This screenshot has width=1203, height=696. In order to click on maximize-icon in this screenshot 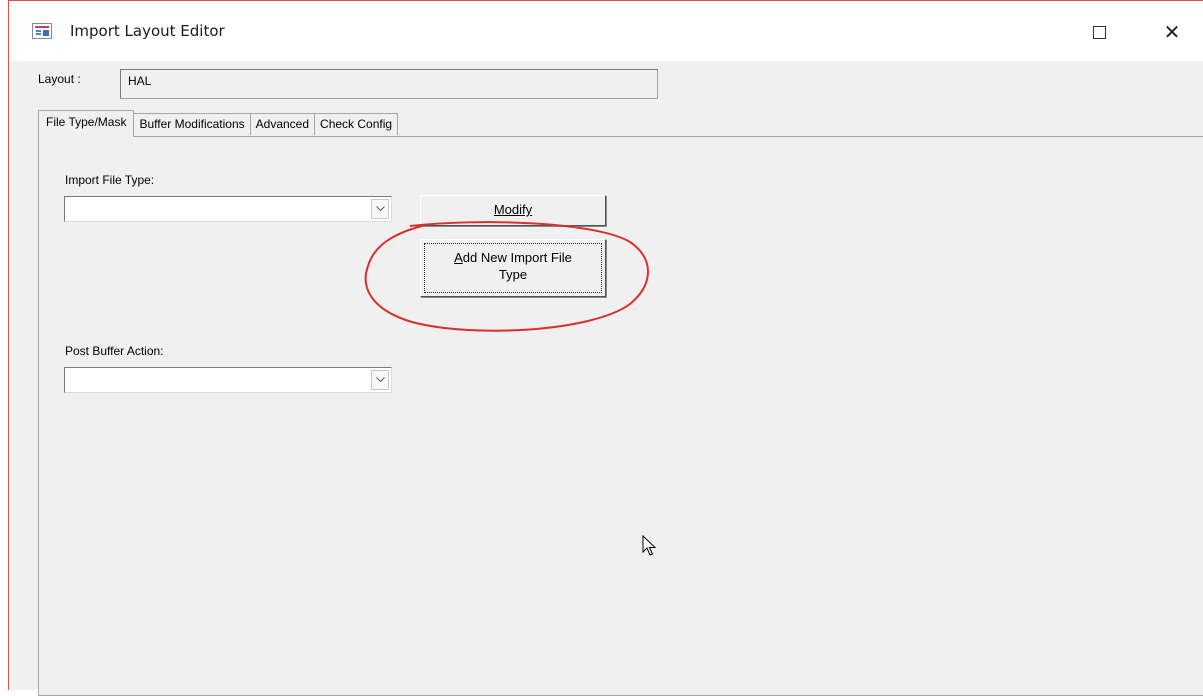, I will do `click(1099, 32)`.